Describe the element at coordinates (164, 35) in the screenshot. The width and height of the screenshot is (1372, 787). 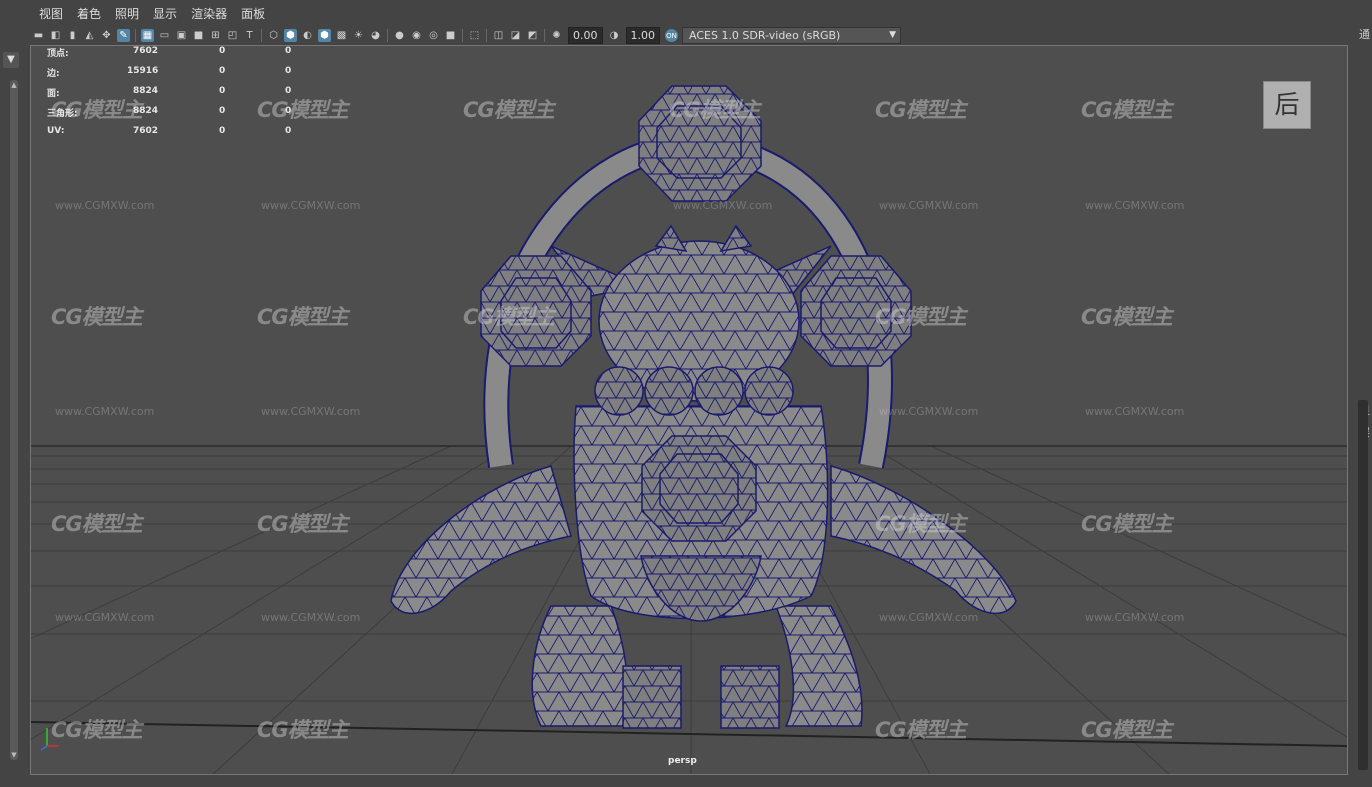
I see `film-gate-icon: ▭` at that location.